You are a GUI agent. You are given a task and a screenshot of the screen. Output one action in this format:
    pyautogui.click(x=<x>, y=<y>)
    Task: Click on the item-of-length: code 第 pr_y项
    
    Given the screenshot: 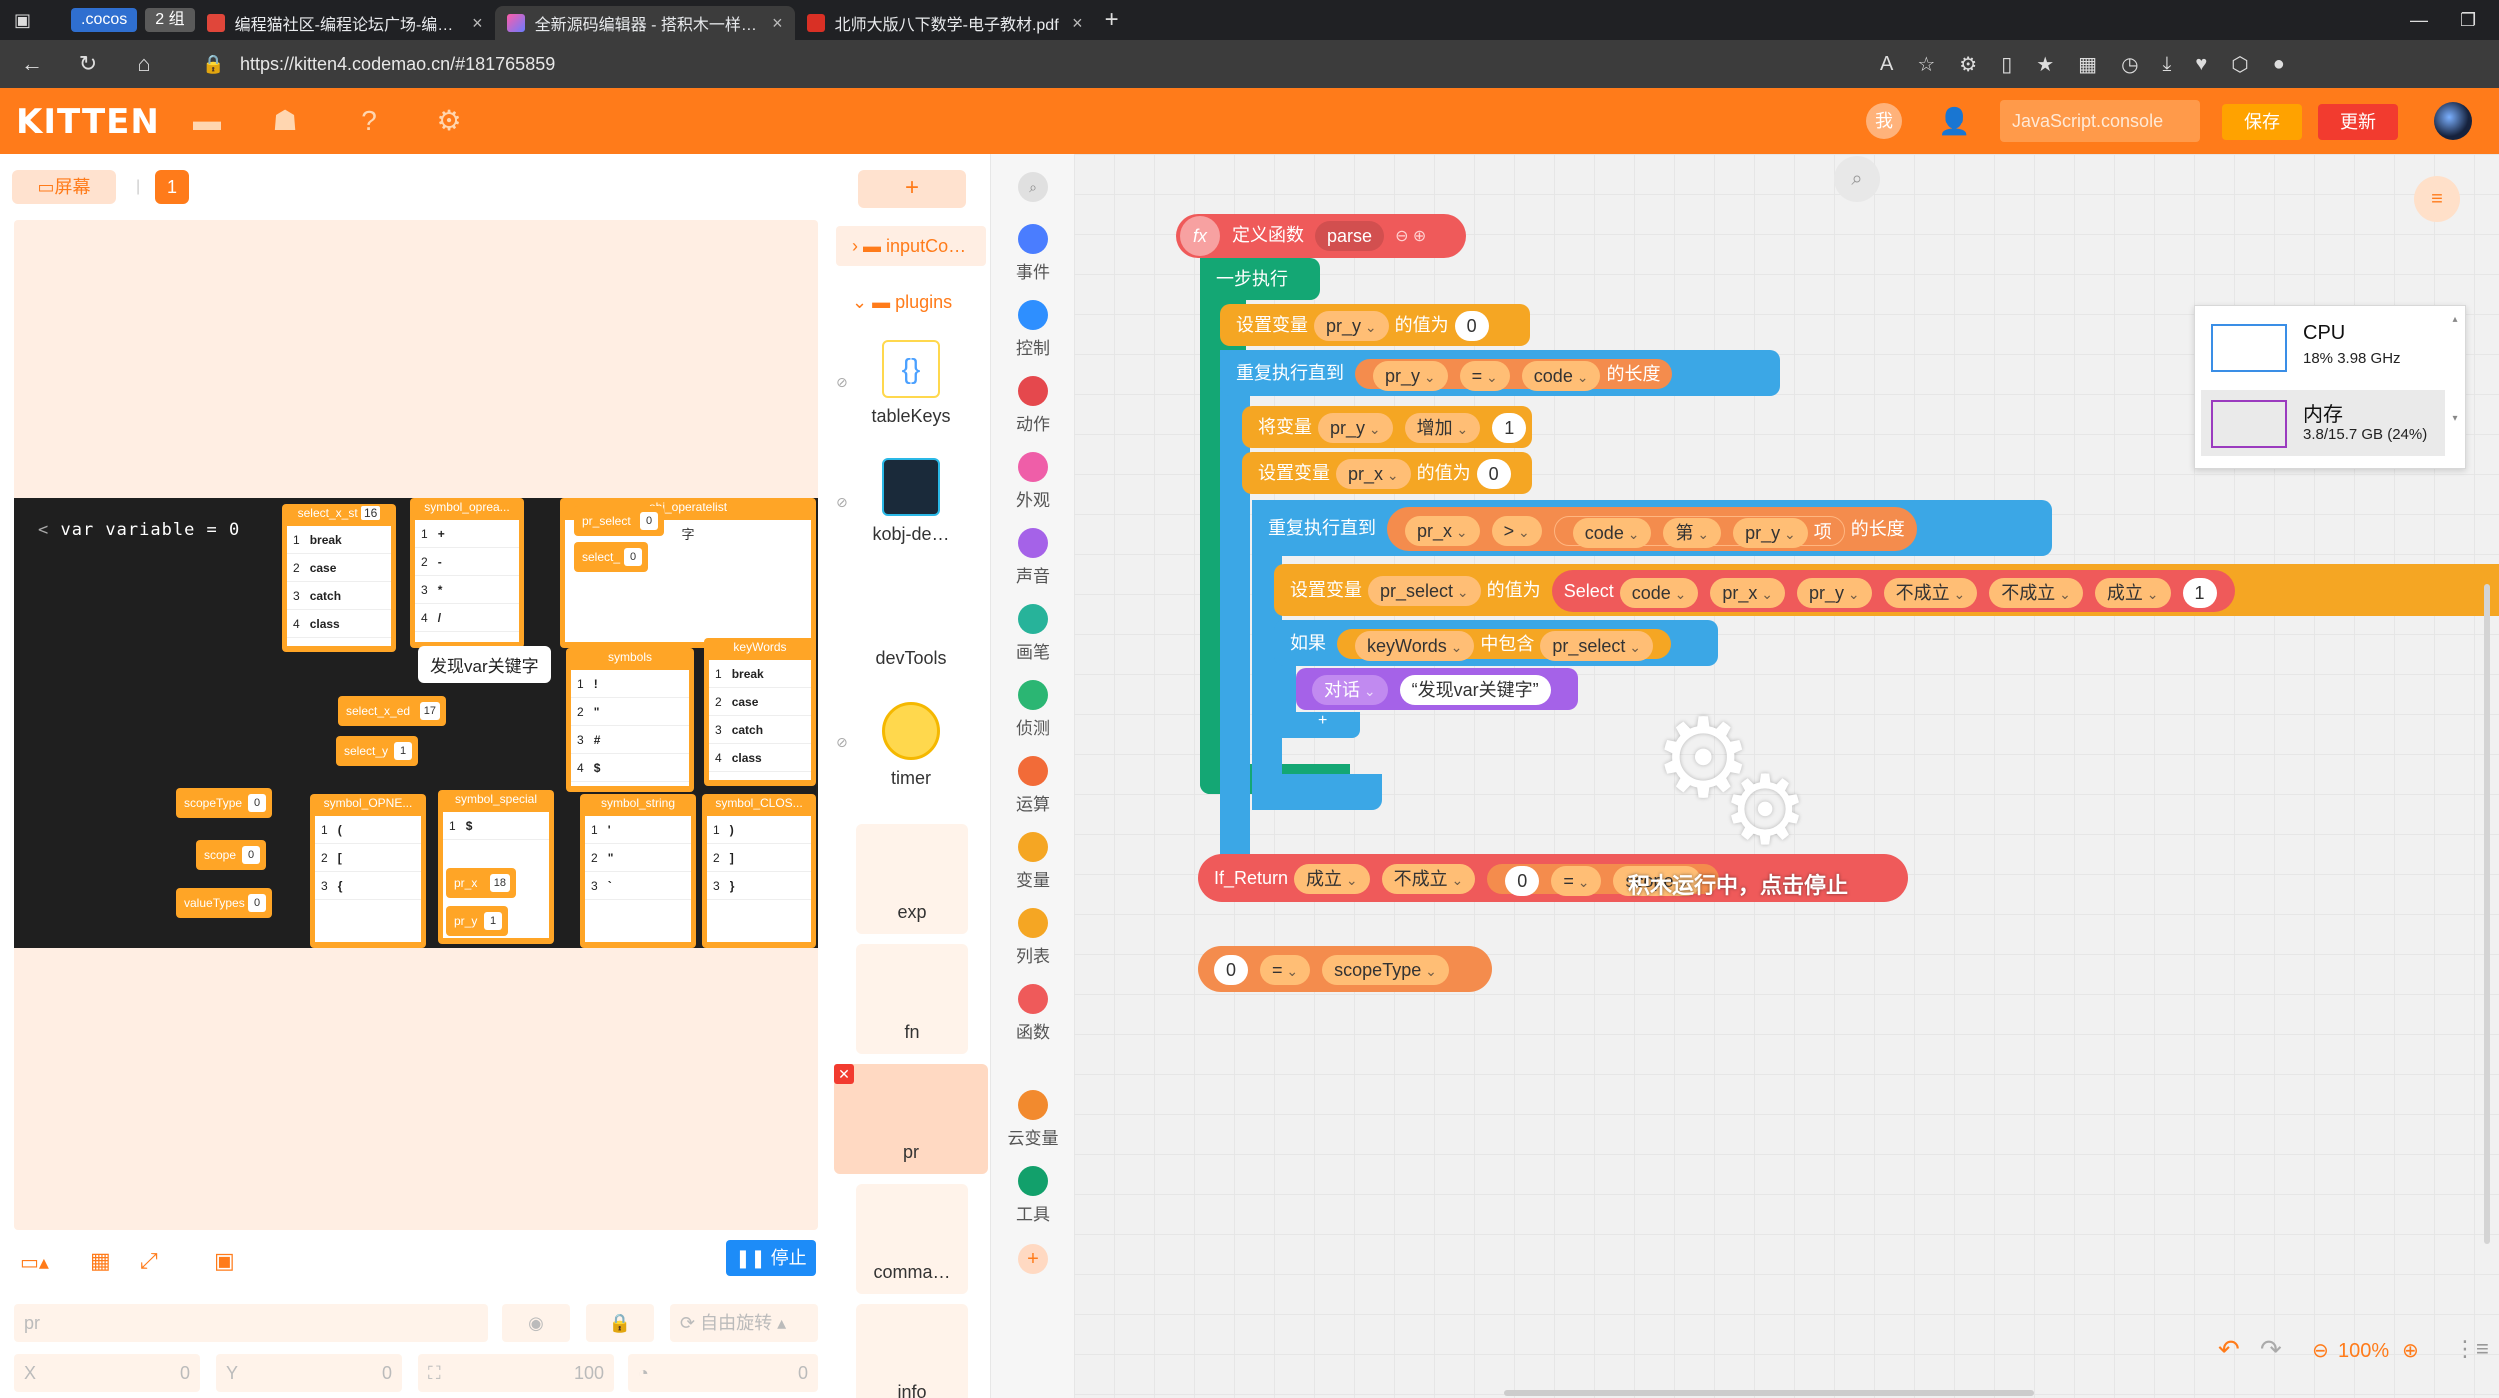 What is the action you would take?
    pyautogui.click(x=1699, y=531)
    